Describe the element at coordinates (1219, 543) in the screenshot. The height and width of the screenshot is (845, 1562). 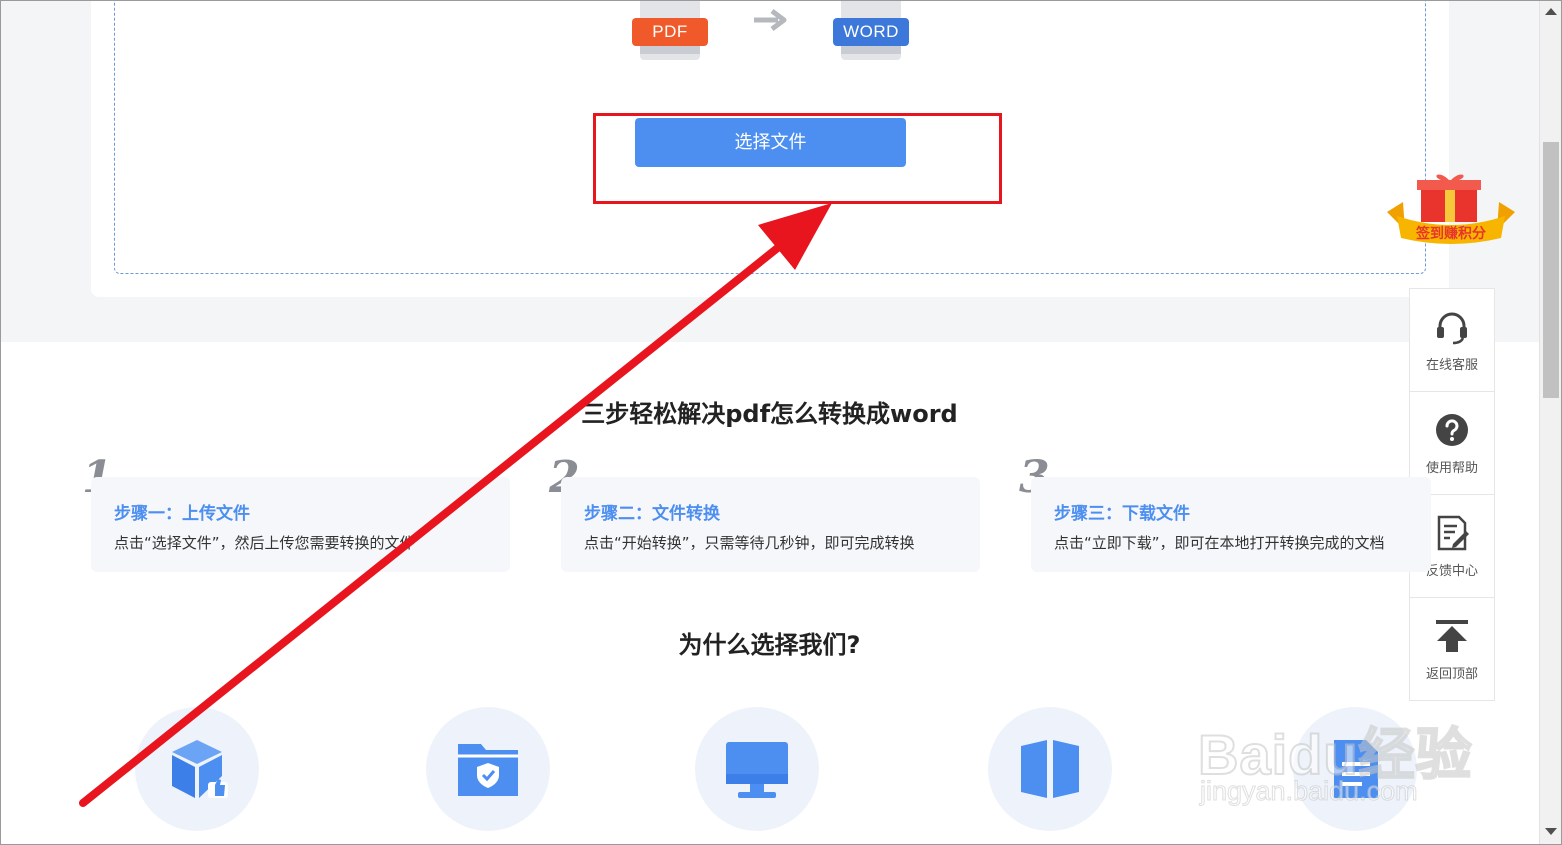
I see `step-description: 点击“立即下载”，即可在本地打开转换完成的文档` at that location.